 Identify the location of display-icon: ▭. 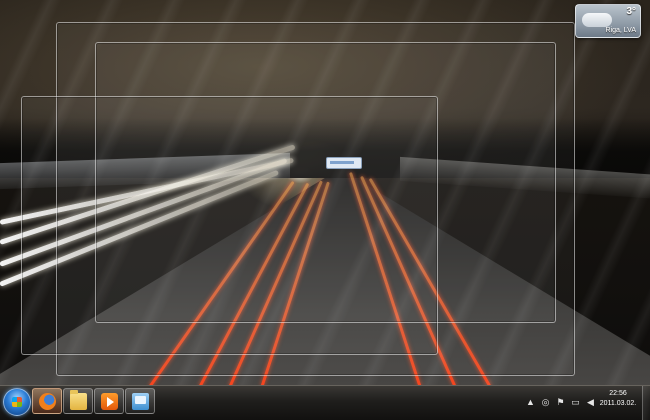
(575, 402).